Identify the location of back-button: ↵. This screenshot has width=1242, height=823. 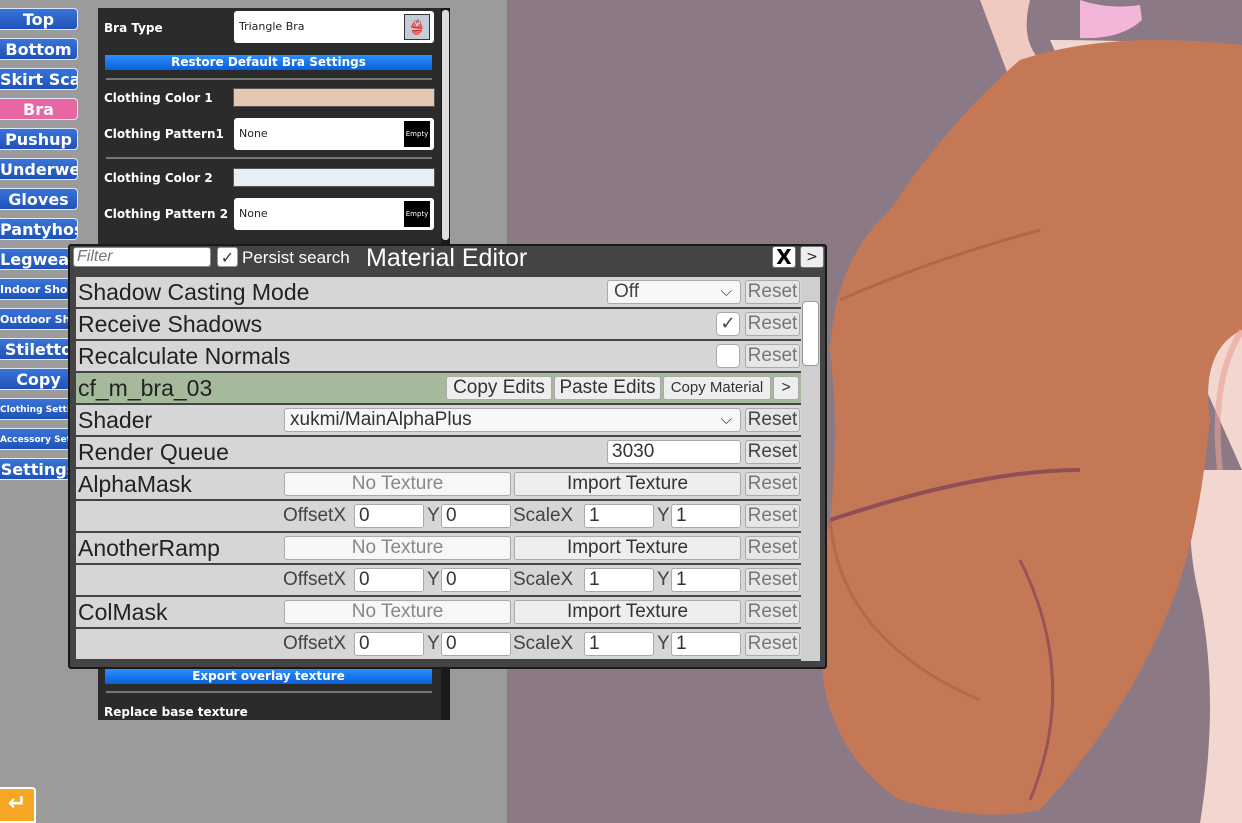
(18, 805).